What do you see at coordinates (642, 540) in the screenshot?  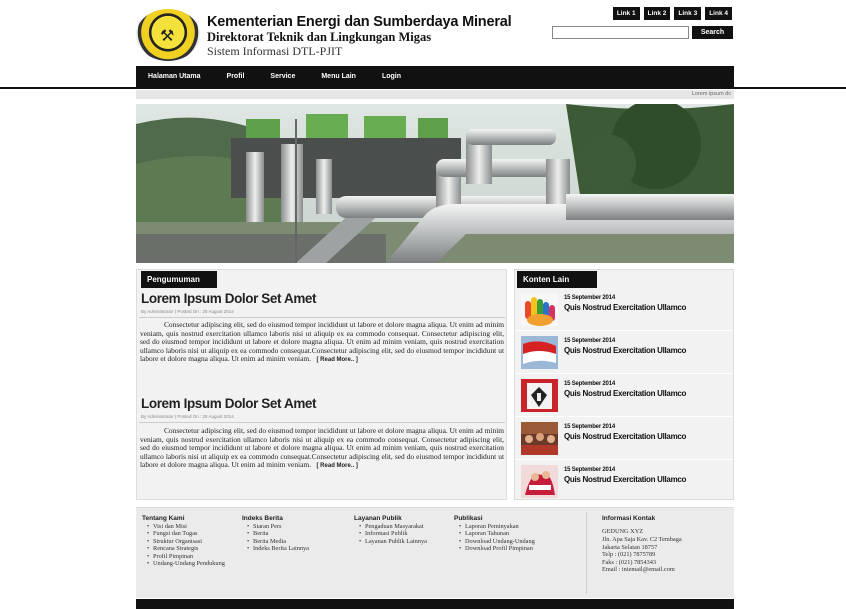 I see `contact-address: Jln. Apa Saja Kav. C2 Tembaga` at bounding box center [642, 540].